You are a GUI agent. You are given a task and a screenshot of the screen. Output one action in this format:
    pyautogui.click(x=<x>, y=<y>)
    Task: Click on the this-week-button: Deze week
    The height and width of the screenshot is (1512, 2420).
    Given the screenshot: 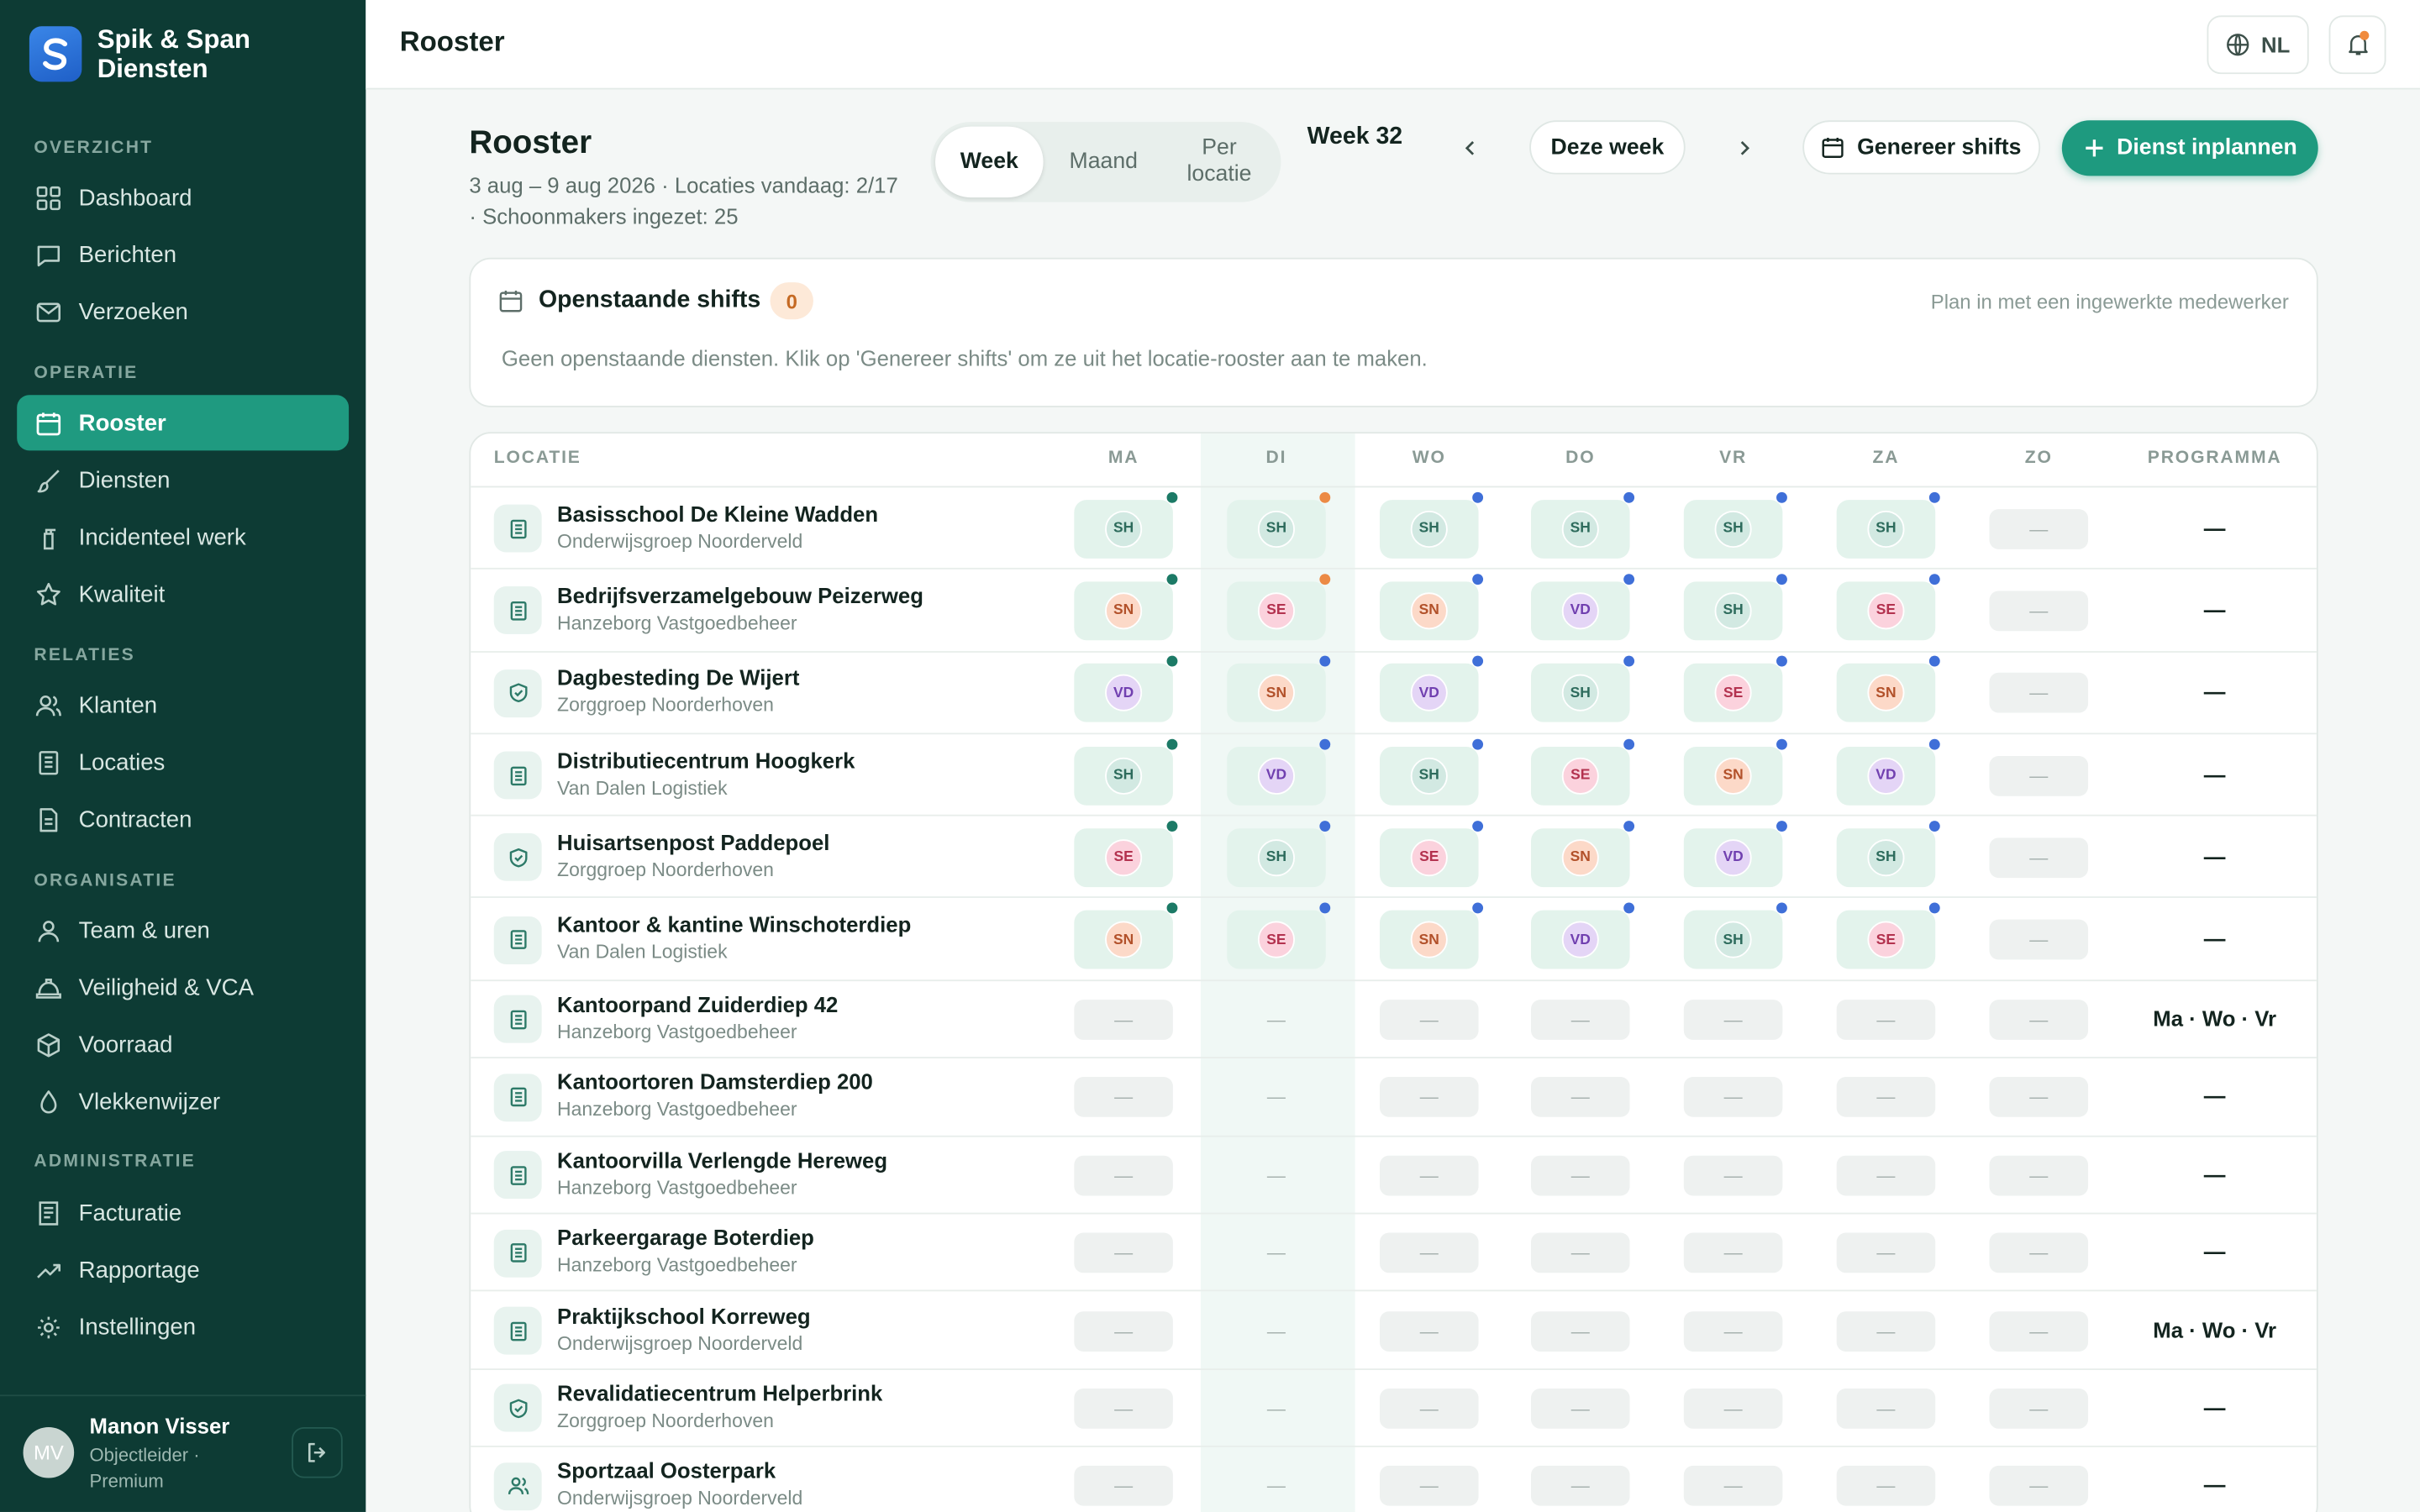 What is the action you would take?
    pyautogui.click(x=1607, y=147)
    